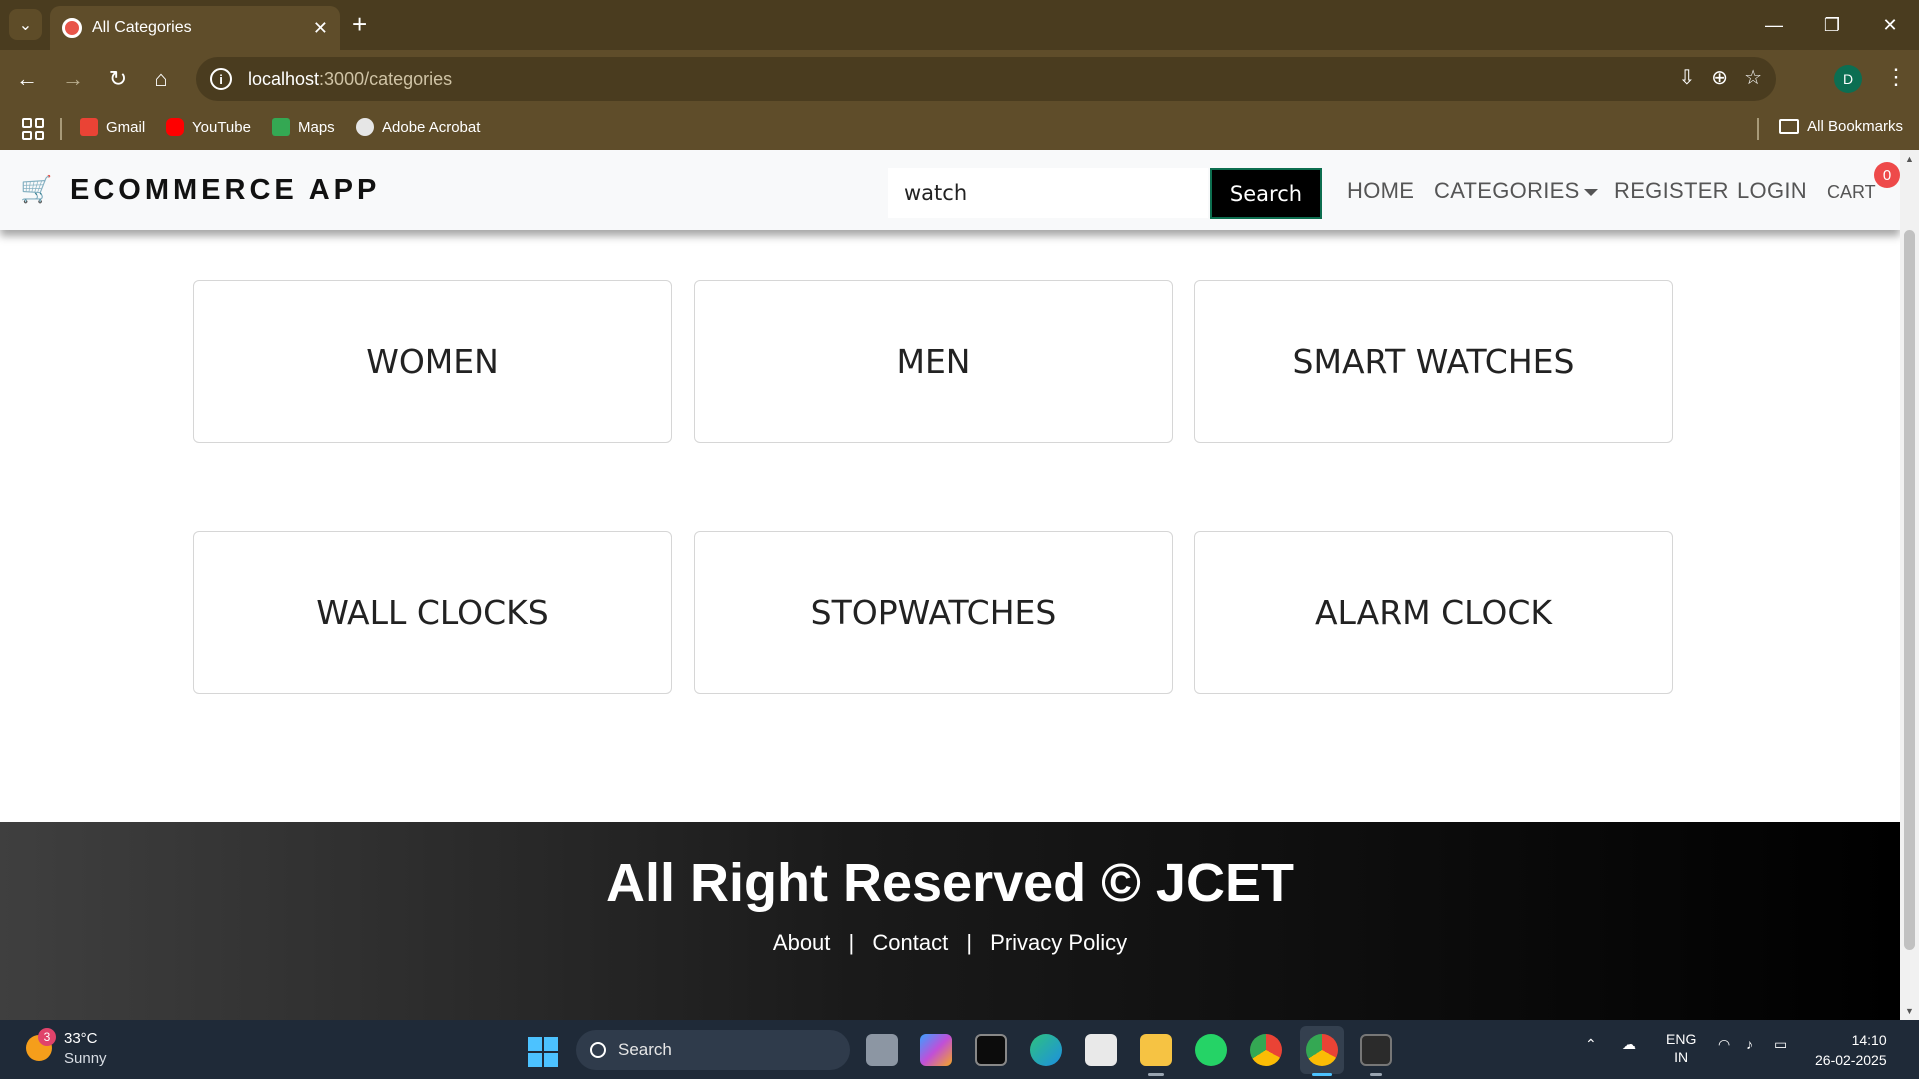 The height and width of the screenshot is (1079, 1919). What do you see at coordinates (1590, 192) in the screenshot?
I see `caret-down-icon` at bounding box center [1590, 192].